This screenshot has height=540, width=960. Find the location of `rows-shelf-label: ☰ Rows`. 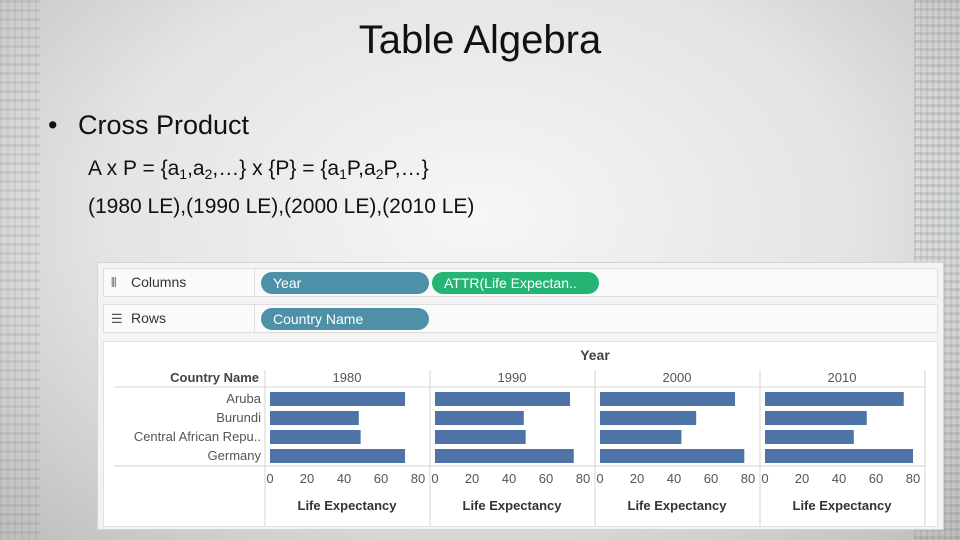

rows-shelf-label: ☰ Rows is located at coordinates (179, 318).